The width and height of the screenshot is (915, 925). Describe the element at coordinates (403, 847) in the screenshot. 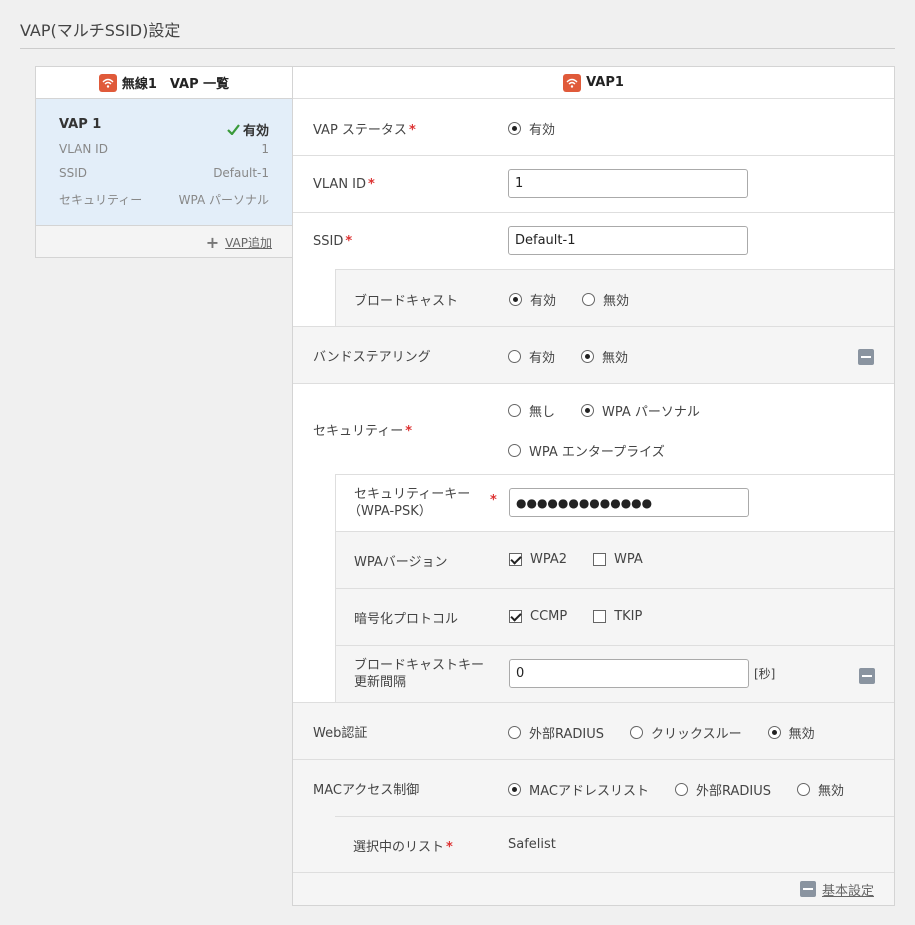

I see `field-label: 選択中のリスト *` at that location.